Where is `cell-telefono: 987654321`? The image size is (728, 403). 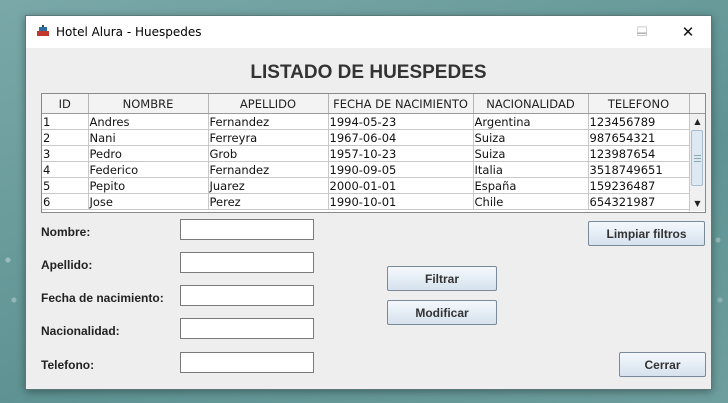
cell-telefono: 987654321 is located at coordinates (639, 137).